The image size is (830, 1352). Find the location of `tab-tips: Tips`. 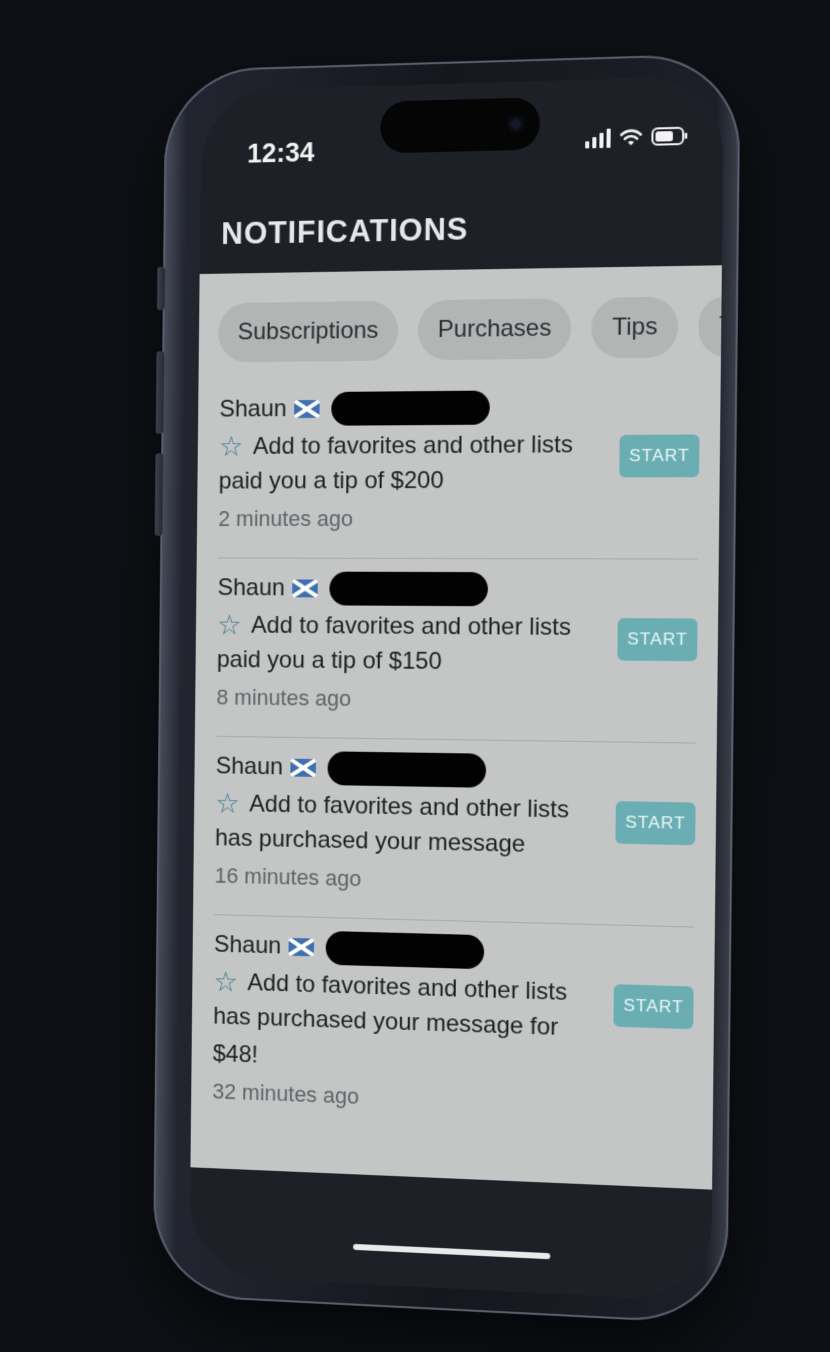

tab-tips: Tips is located at coordinates (635, 327).